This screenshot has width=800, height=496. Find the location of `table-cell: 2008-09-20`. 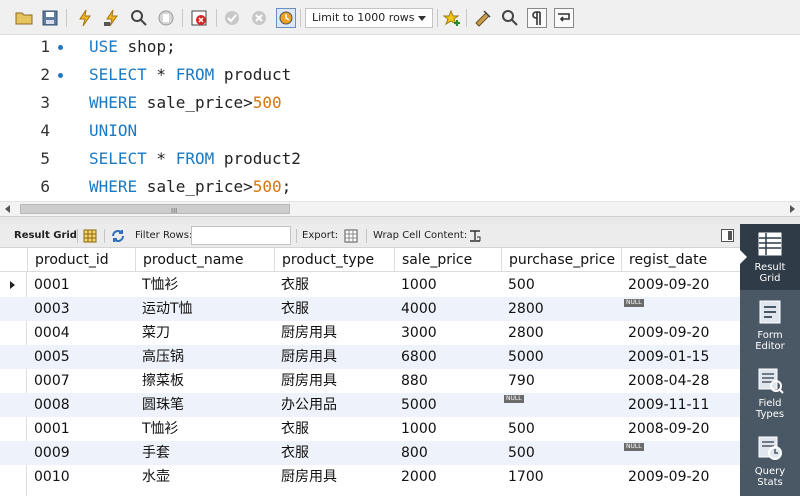

table-cell: 2008-09-20 is located at coordinates (682, 429).